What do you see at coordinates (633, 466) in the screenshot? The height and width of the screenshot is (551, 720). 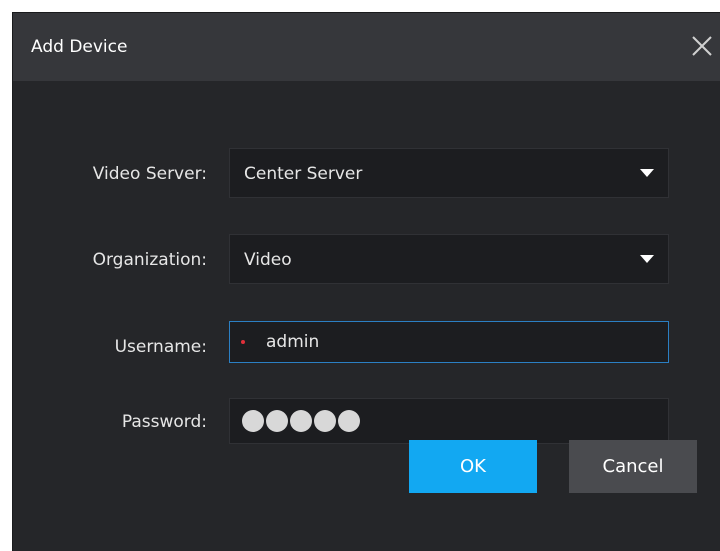 I see `cancel-button: Cancel` at bounding box center [633, 466].